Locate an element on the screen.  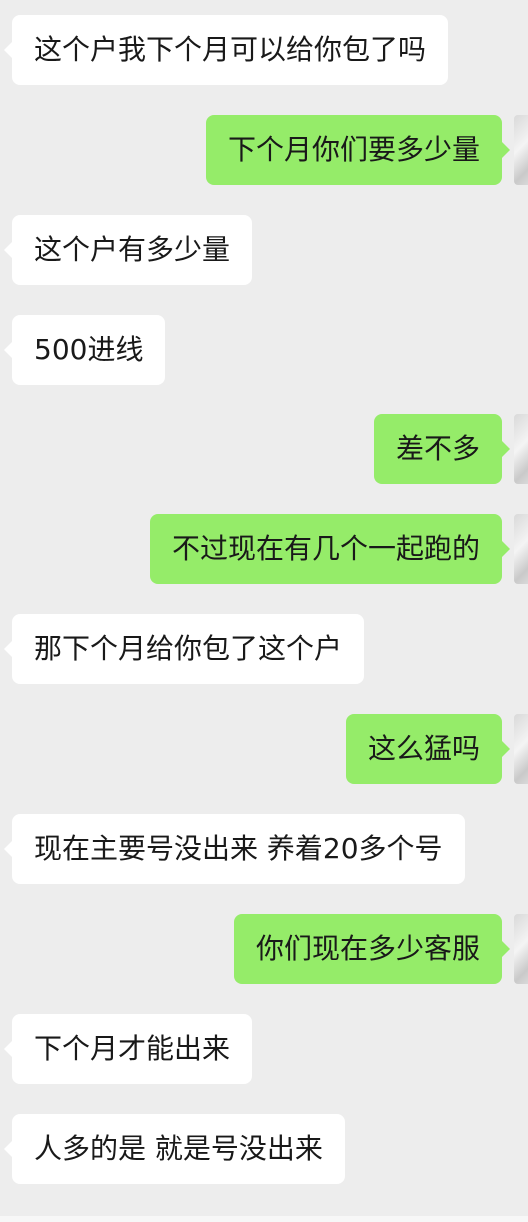
outgoing-message-bubble: 你们现在多少客服 is located at coordinates (372, 949).